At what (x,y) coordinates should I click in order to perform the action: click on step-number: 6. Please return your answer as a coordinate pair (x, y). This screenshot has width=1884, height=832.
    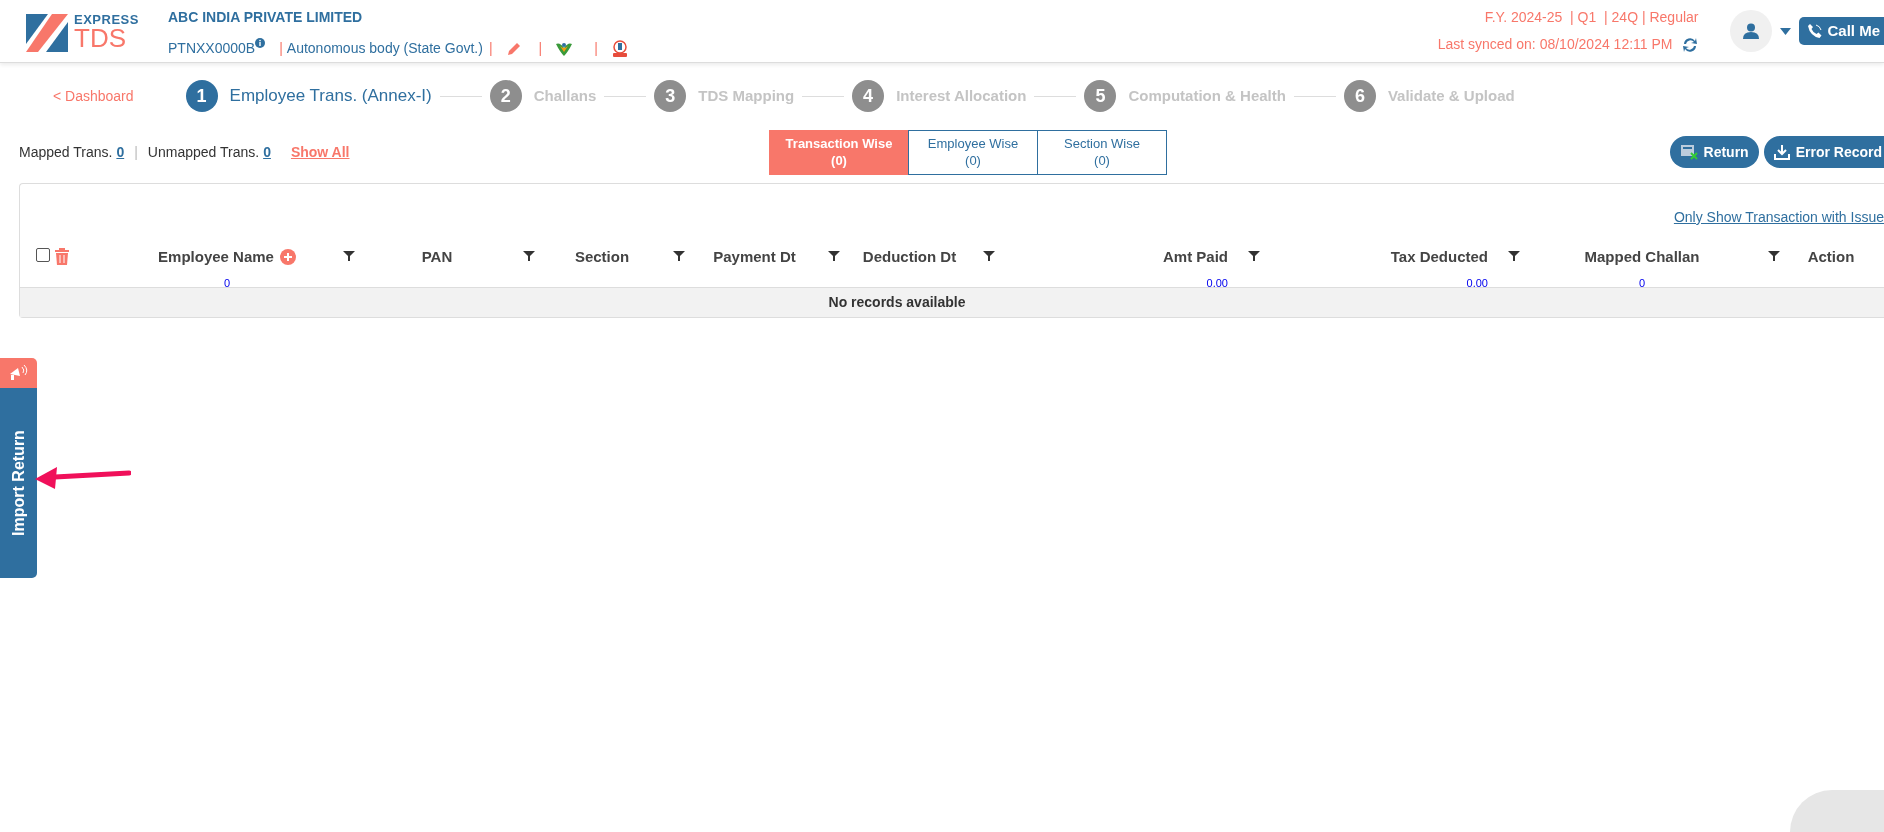
    Looking at the image, I should click on (1359, 96).